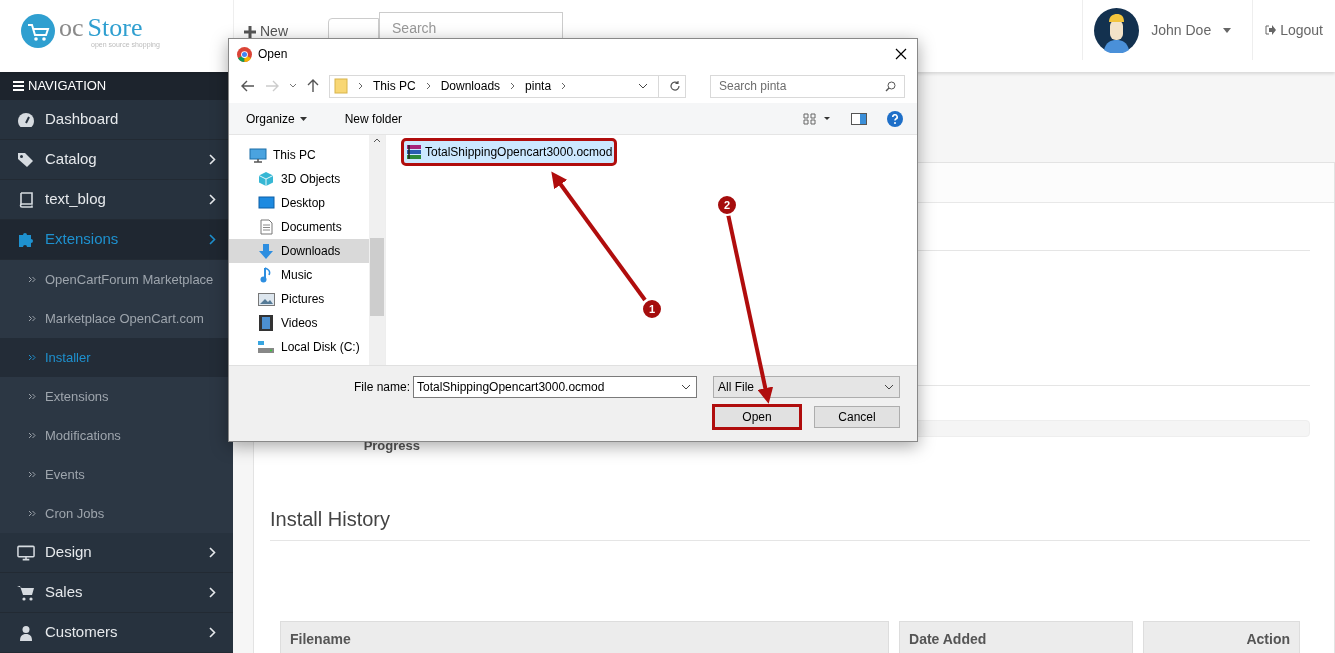  What do you see at coordinates (373, 118) in the screenshot?
I see `new-folder-button: New folder` at bounding box center [373, 118].